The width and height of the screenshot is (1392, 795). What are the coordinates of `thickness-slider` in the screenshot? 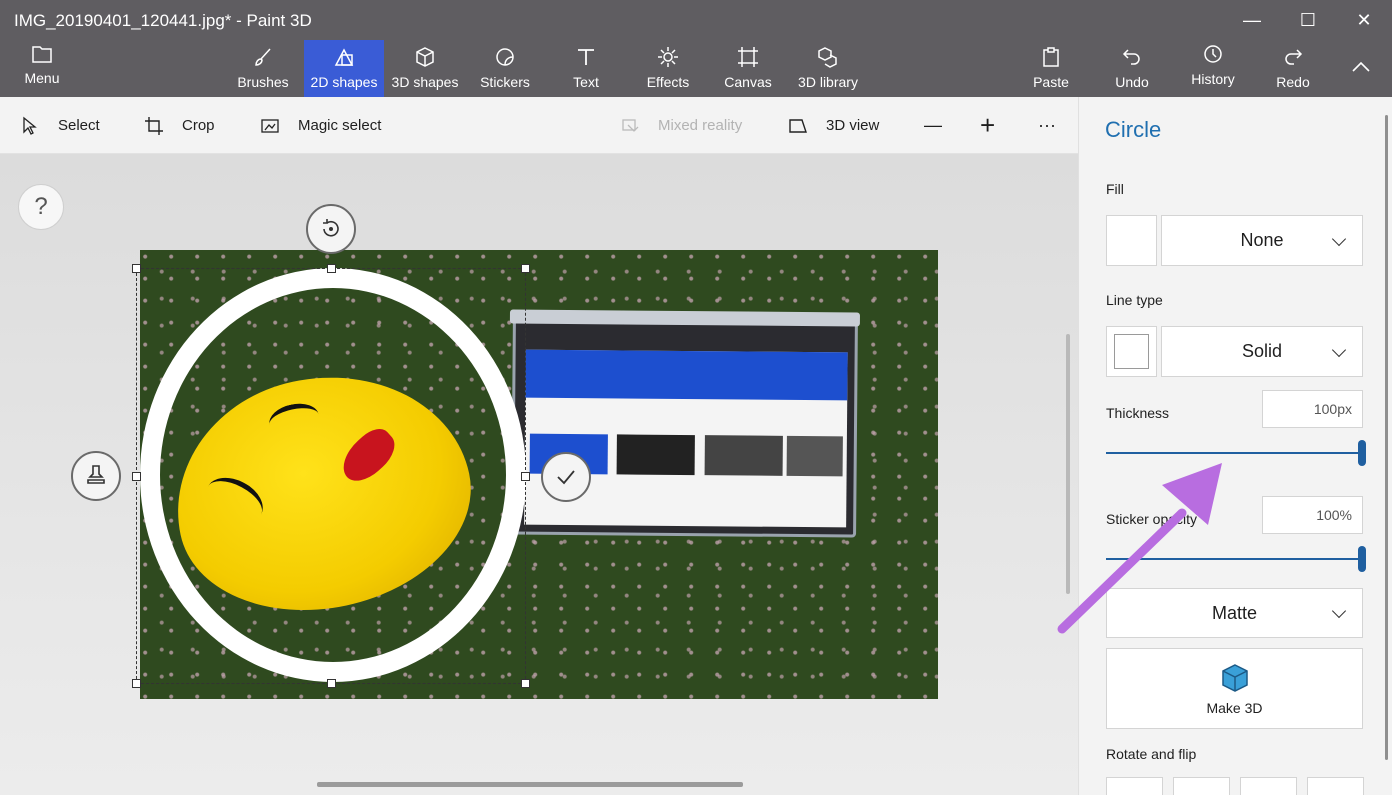 It's located at (1236, 453).